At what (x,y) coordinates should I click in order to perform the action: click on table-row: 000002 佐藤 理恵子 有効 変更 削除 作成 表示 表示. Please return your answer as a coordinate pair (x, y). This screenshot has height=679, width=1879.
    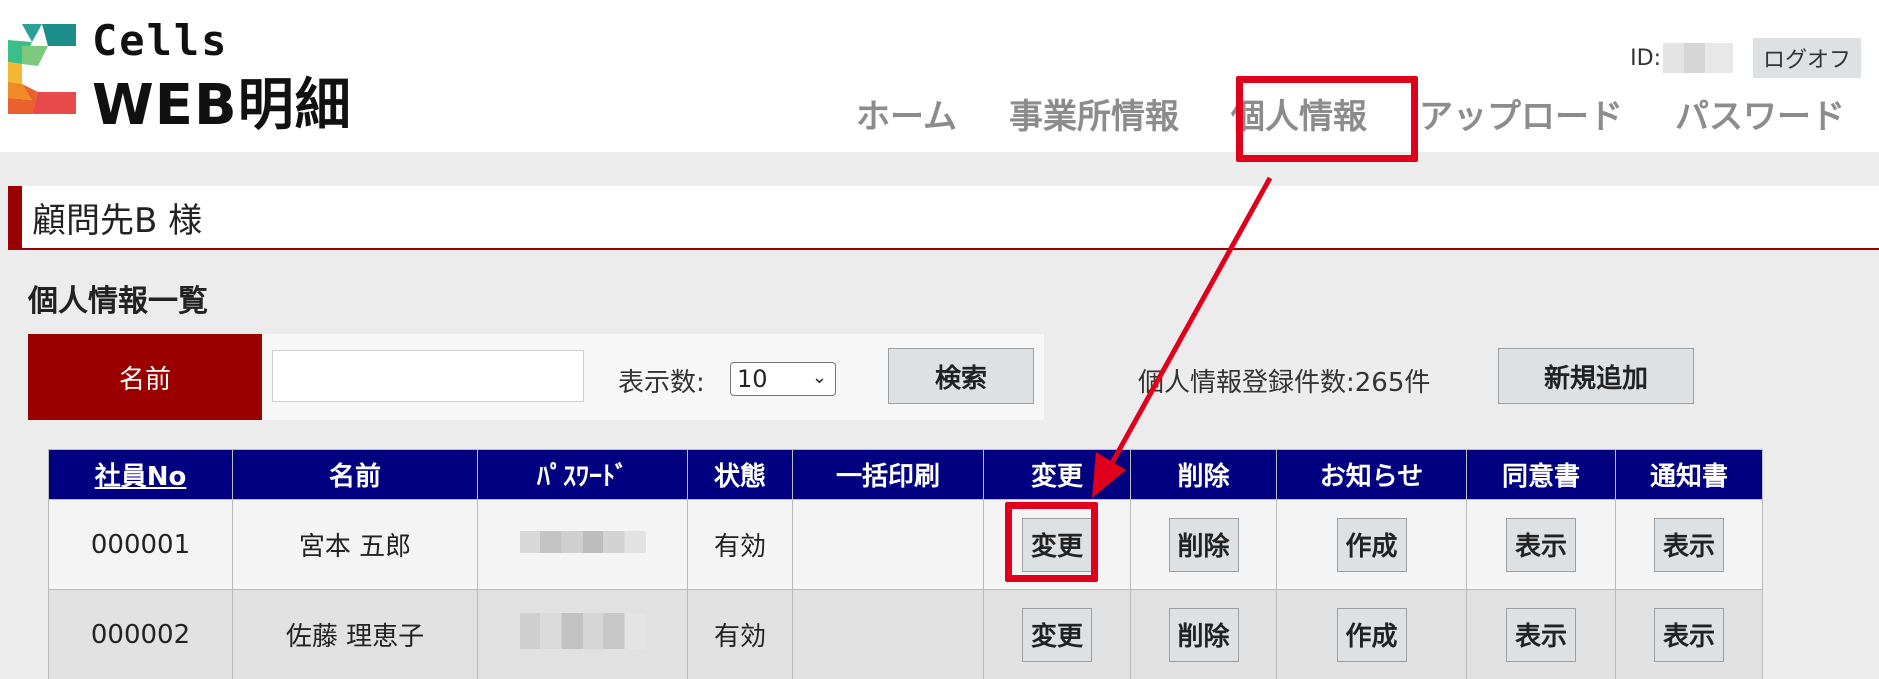
    Looking at the image, I should click on (905, 634).